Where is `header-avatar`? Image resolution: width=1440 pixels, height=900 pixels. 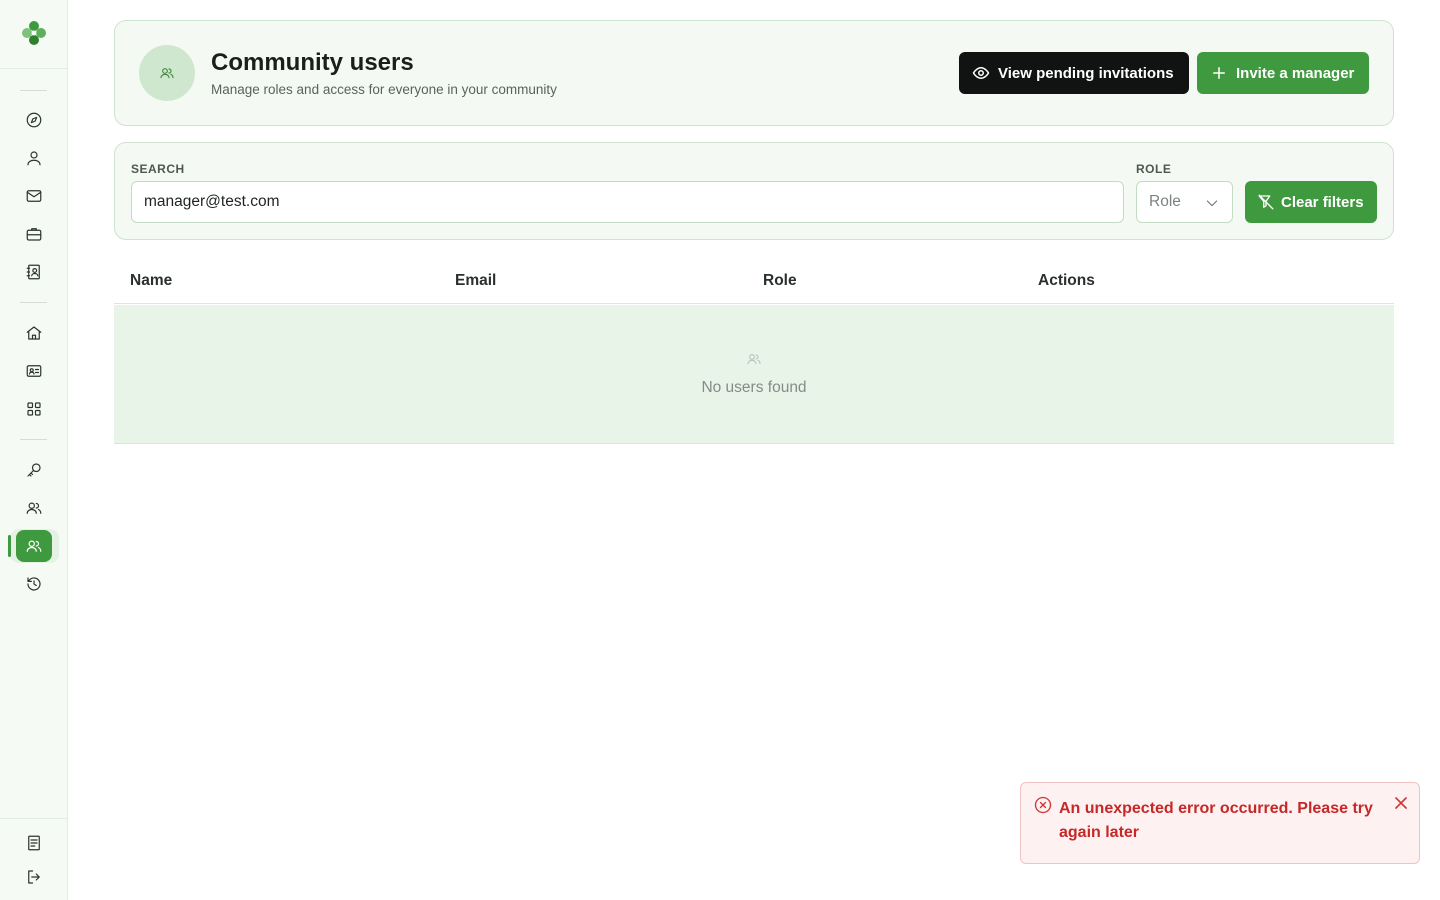
header-avatar is located at coordinates (167, 73).